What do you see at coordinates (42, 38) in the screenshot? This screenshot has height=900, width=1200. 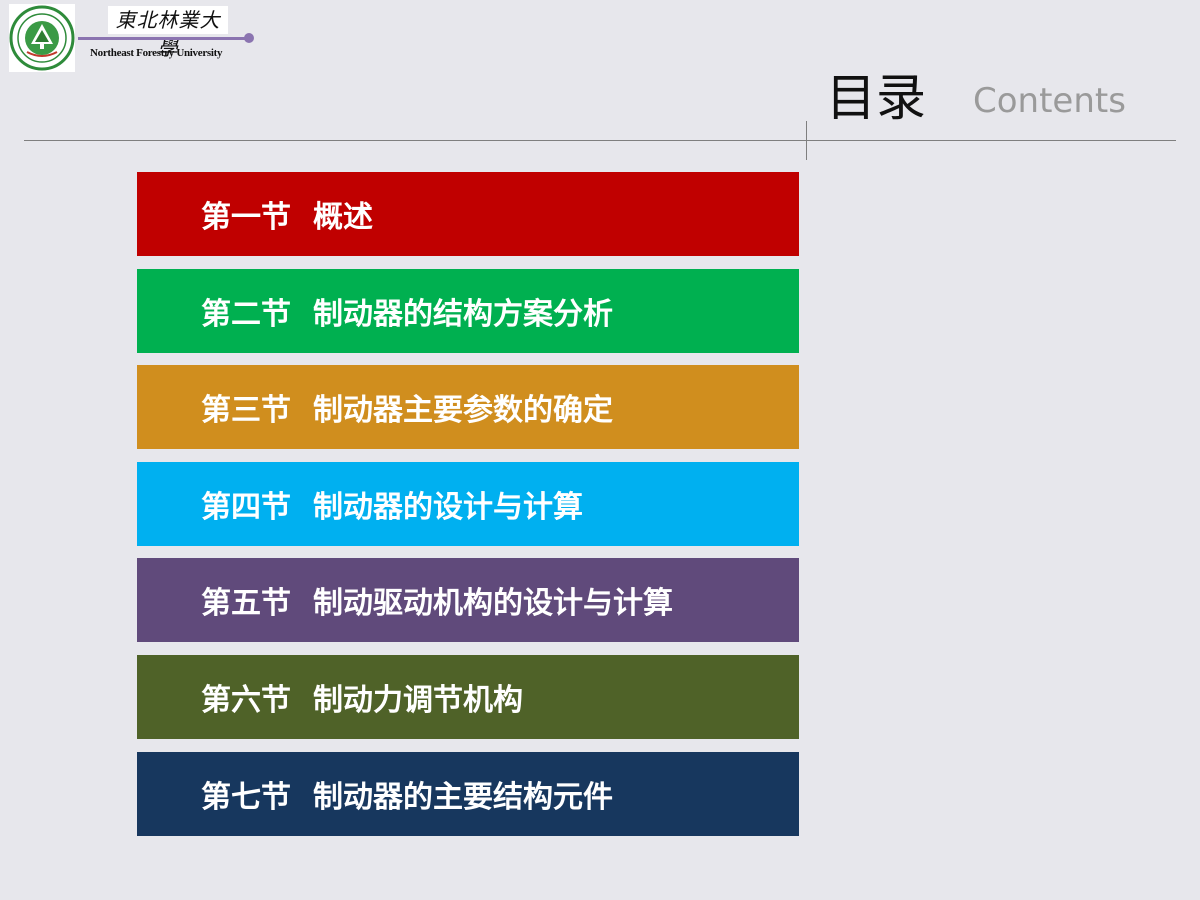 I see `university-seal-logo` at bounding box center [42, 38].